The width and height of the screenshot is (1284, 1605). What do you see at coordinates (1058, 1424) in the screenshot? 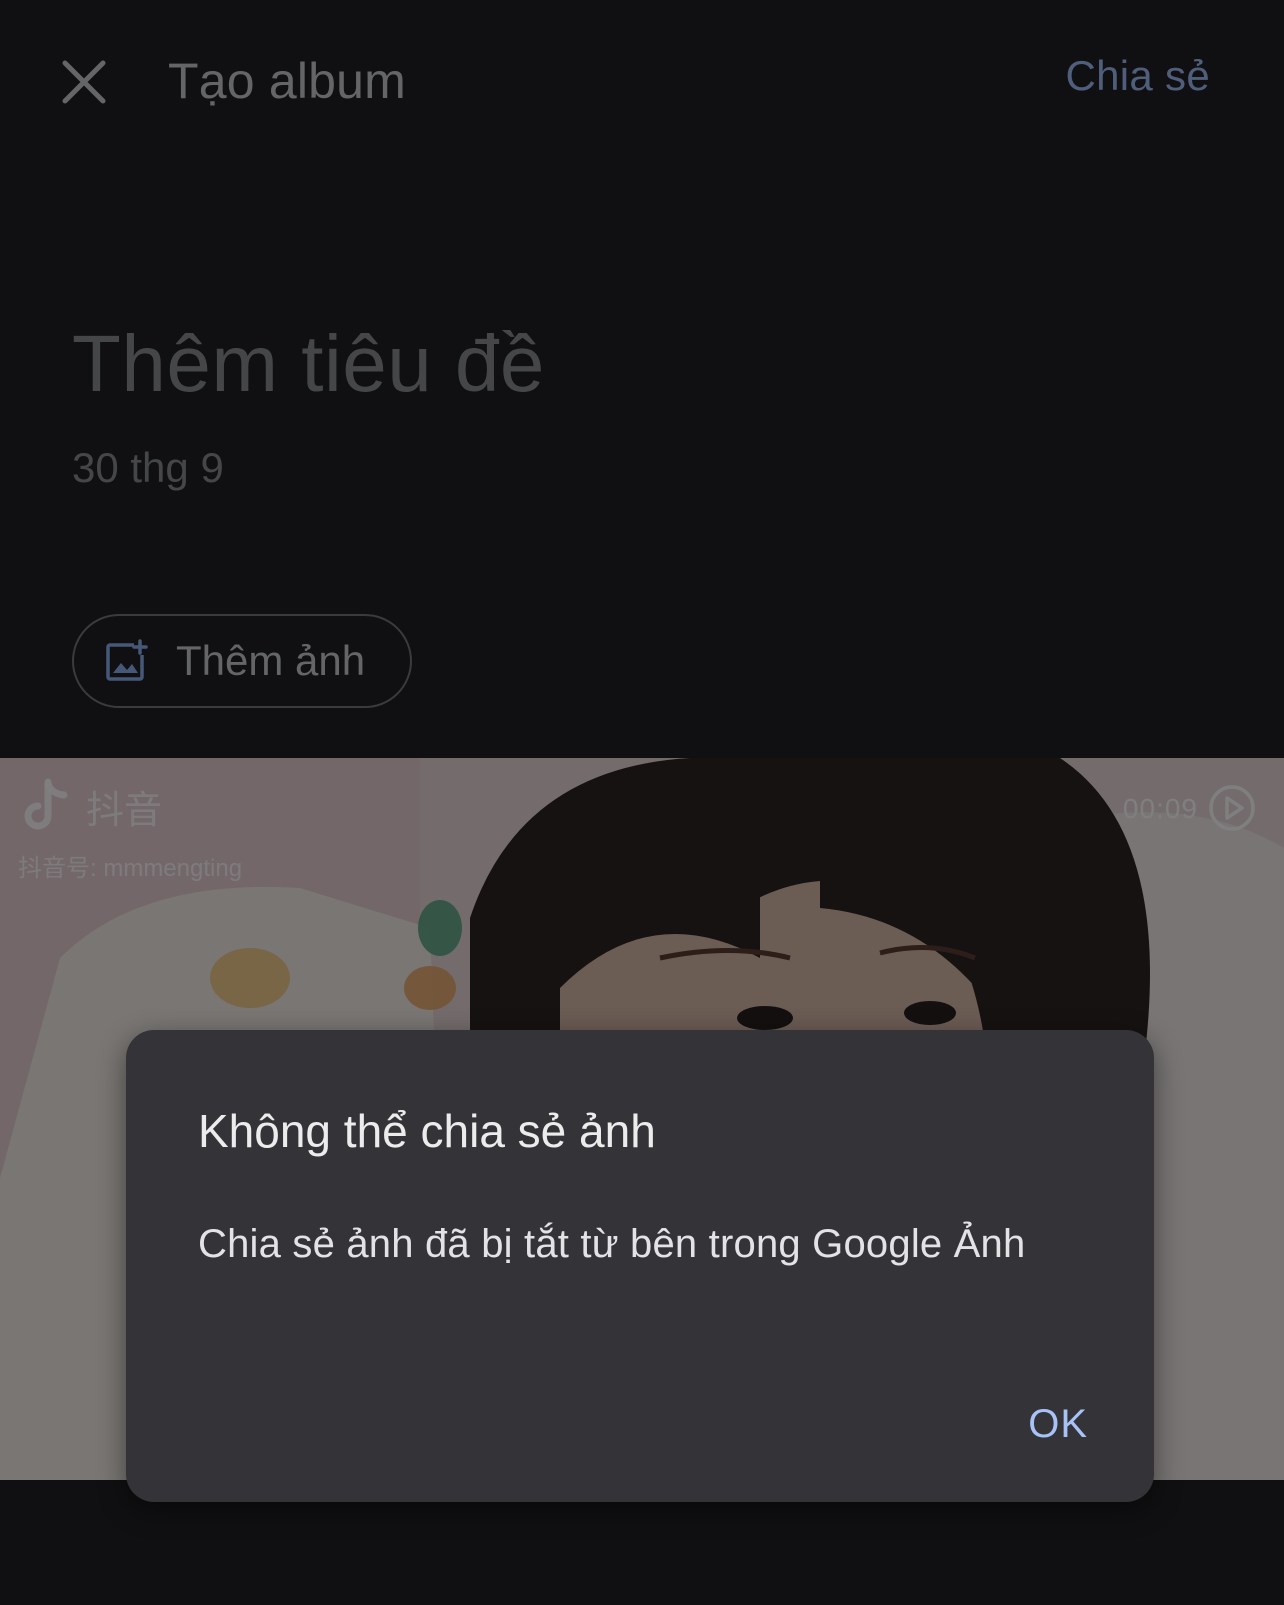
I see `ok-button: OK` at bounding box center [1058, 1424].